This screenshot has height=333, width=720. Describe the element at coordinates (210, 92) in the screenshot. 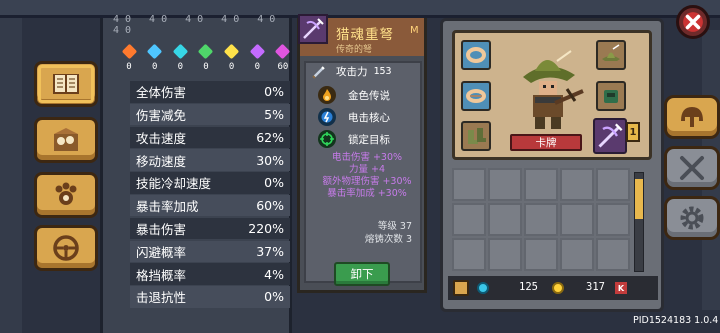

I see `stat-row: 全体伤害 0%` at that location.